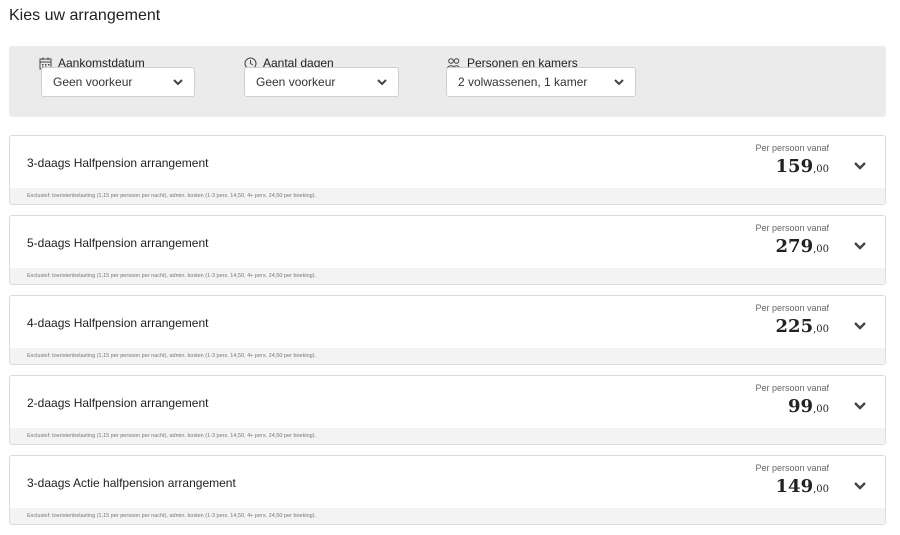 This screenshot has height=535, width=900. I want to click on arrangement-title: 2-daags Halfpension arrangement, so click(118, 403).